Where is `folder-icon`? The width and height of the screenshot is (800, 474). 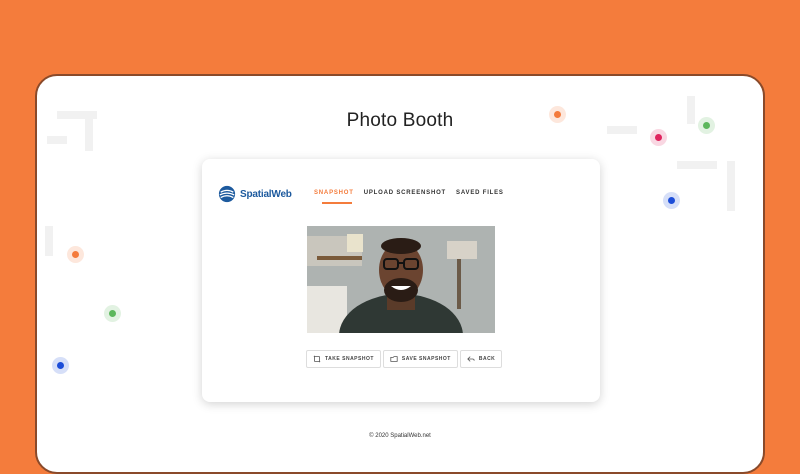 folder-icon is located at coordinates (394, 359).